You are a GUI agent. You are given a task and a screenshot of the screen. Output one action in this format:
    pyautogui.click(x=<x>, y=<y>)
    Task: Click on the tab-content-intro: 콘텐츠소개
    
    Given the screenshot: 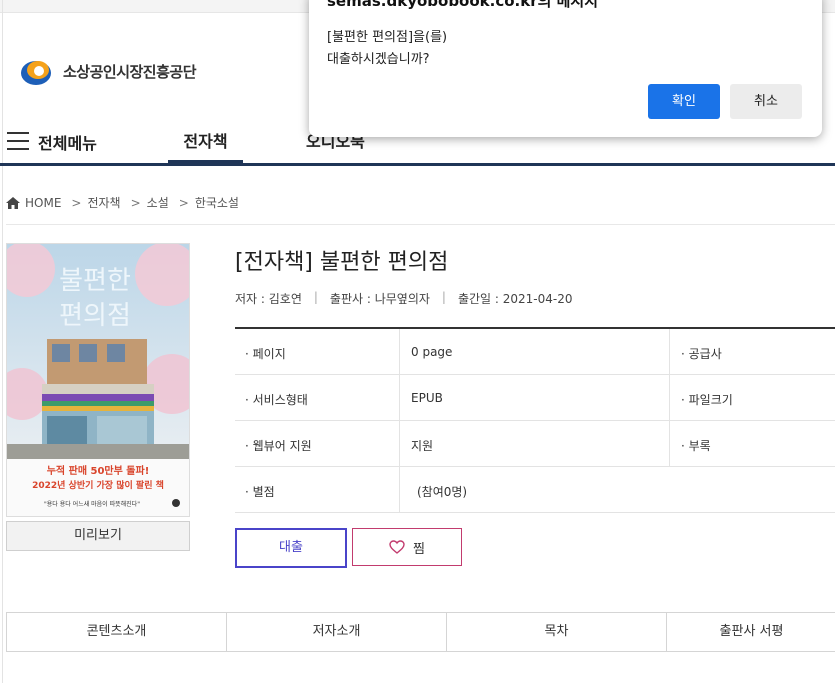 What is the action you would take?
    pyautogui.click(x=117, y=632)
    